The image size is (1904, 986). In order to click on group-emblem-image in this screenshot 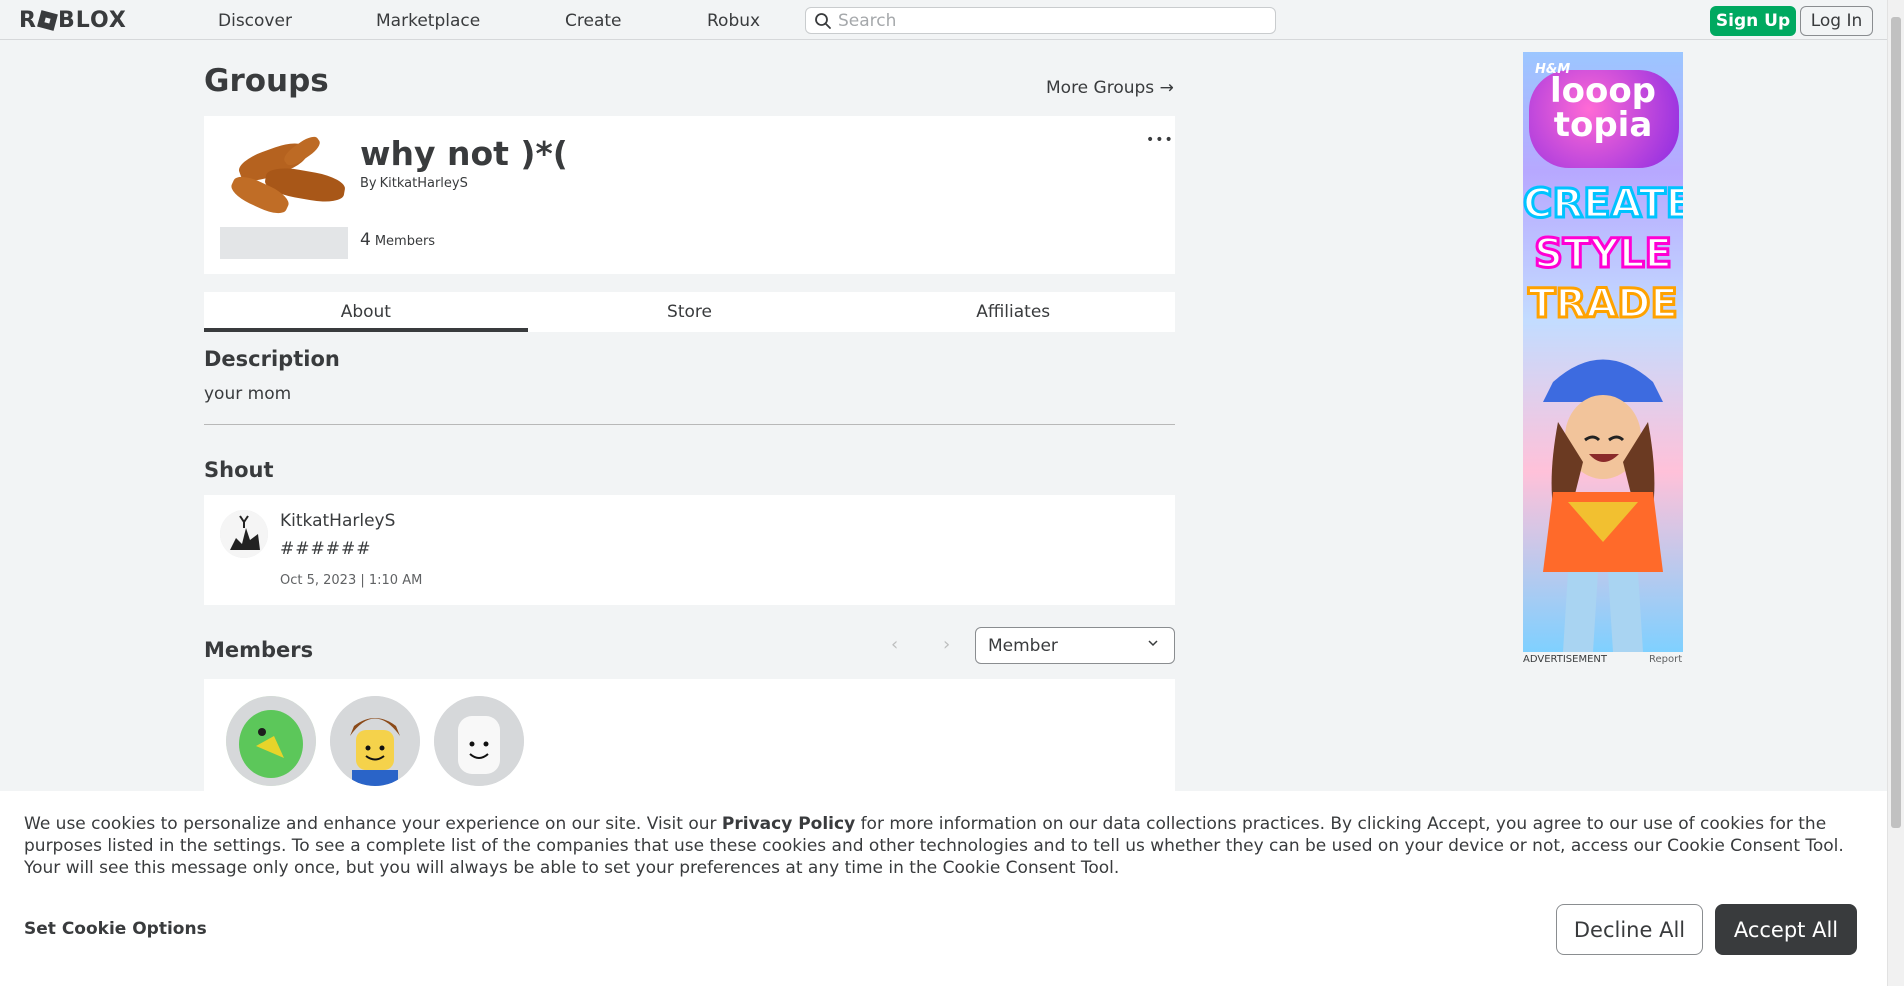, I will do `click(284, 179)`.